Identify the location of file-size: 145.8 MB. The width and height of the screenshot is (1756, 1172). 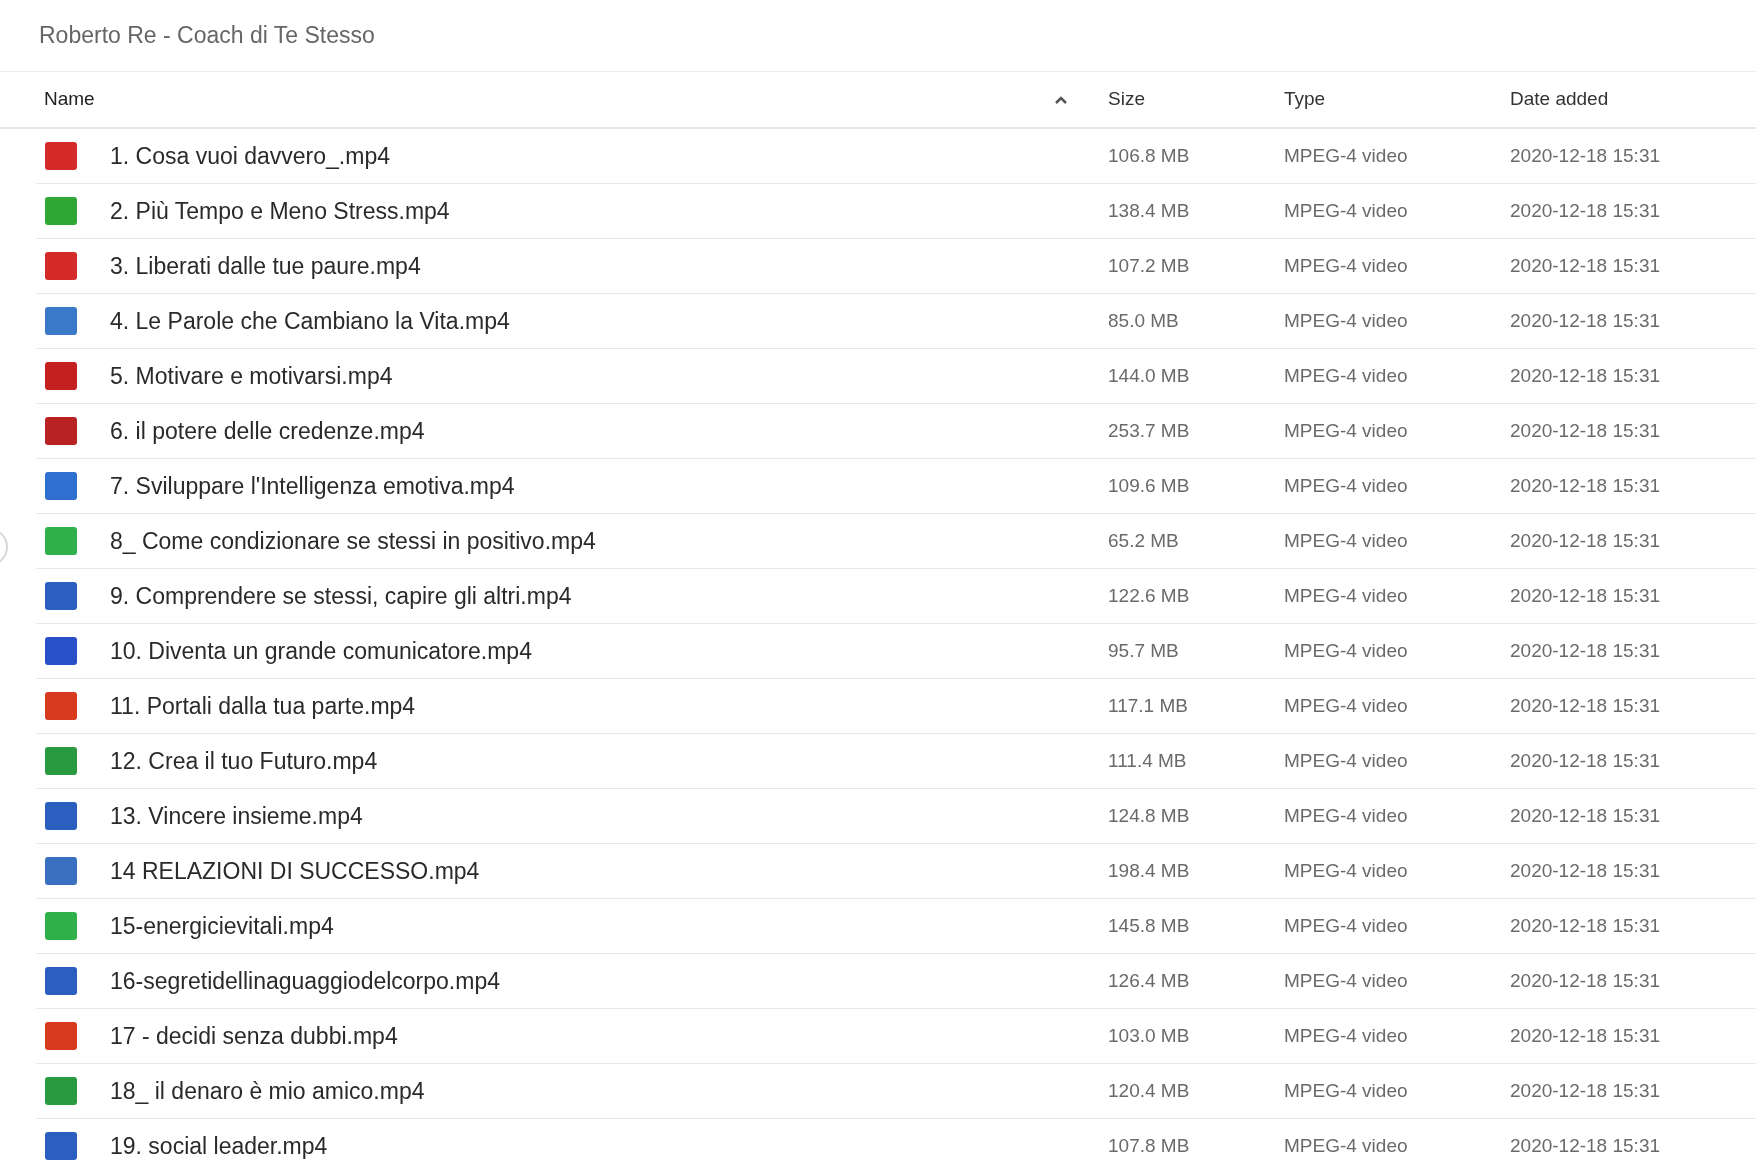
(1149, 925).